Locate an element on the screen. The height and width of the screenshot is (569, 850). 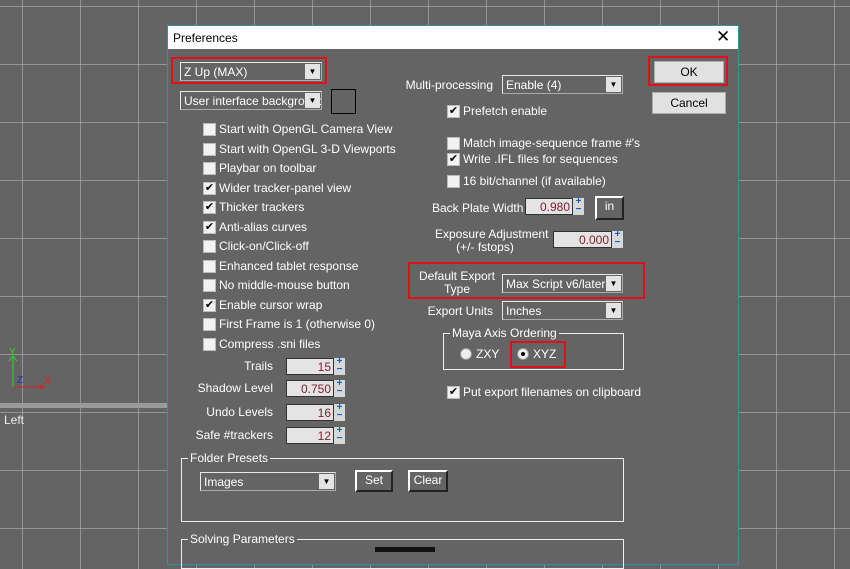
option-label: Wider tracker-panel view is located at coordinates (285, 188).